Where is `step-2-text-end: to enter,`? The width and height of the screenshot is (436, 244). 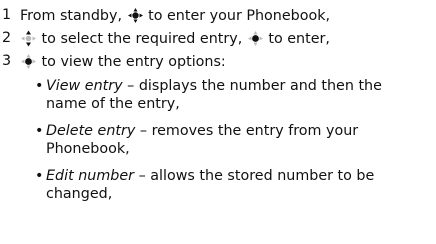 step-2-text-end: to enter, is located at coordinates (296, 39).